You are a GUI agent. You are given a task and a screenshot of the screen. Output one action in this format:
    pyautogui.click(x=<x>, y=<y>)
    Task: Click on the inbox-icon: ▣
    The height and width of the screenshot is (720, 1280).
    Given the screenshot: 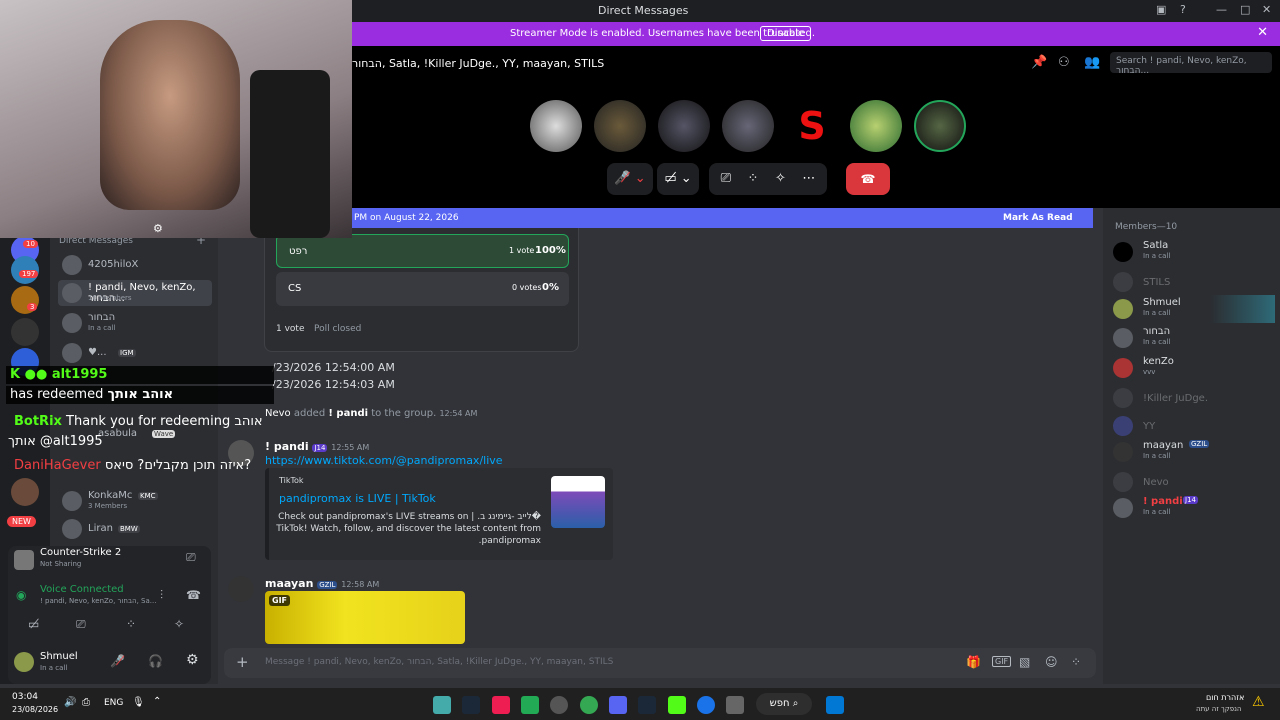 What is the action you would take?
    pyautogui.click(x=1161, y=9)
    